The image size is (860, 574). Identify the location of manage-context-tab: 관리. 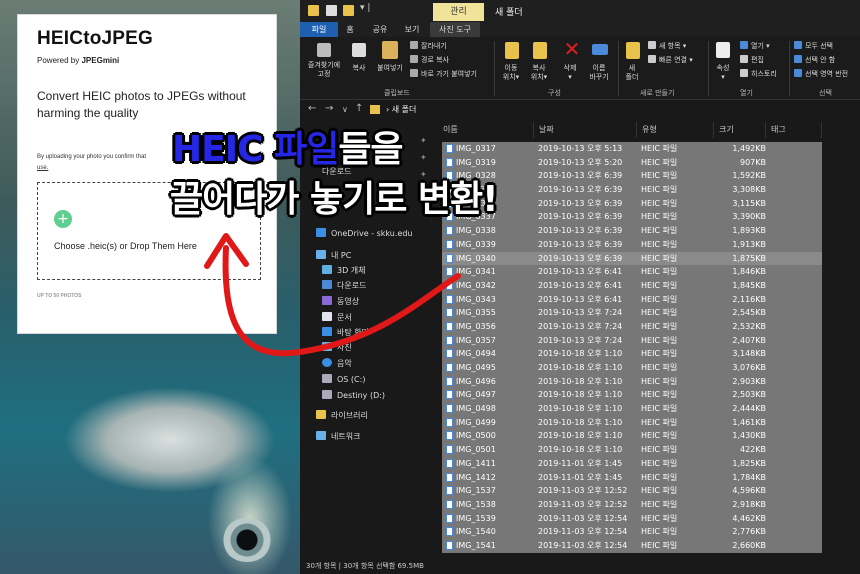
(458, 12).